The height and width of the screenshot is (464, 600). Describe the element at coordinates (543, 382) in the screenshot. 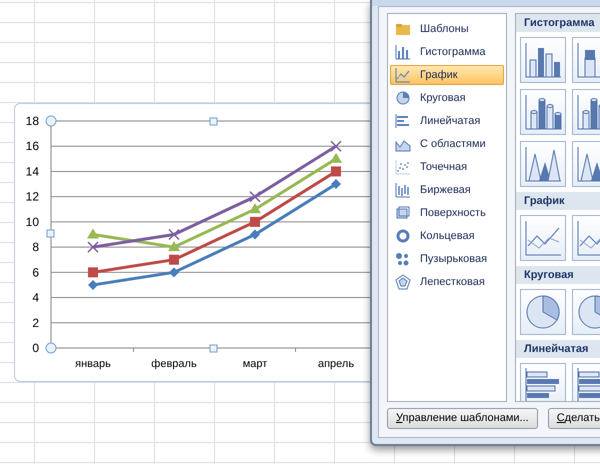

I see `bar-chart-thumbnail` at that location.